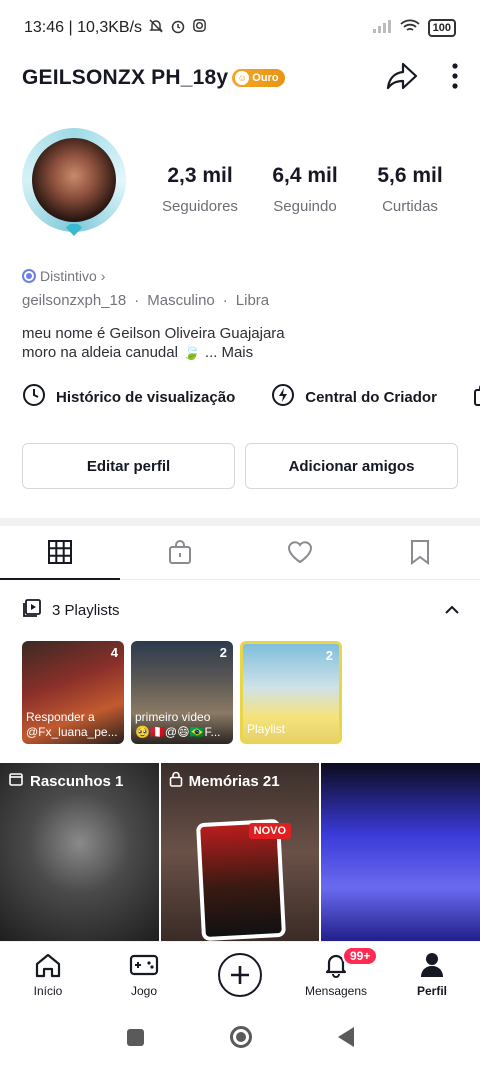  Describe the element at coordinates (63, 276) in the screenshot. I see `badge-link: Distintivo ›` at that location.